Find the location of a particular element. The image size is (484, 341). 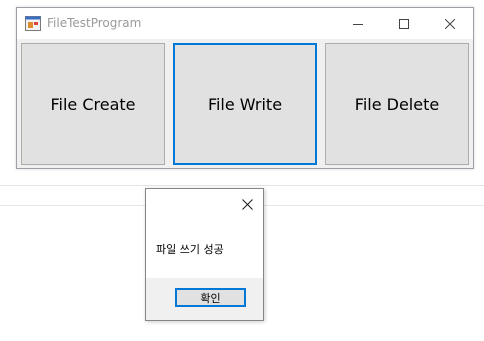

message-dialog: 파일 쓰기 성공 확인 is located at coordinates (204, 254).